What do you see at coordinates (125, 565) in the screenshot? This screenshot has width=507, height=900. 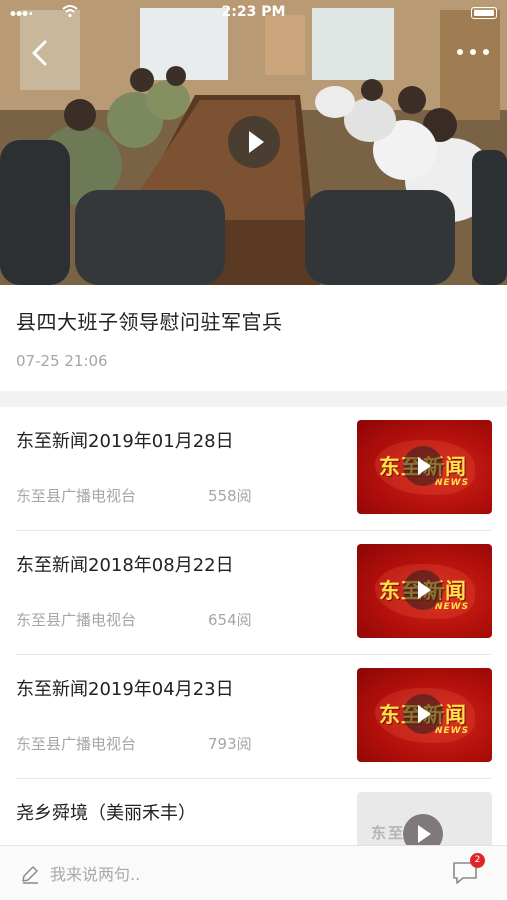 I see `news-title: 东至新闻2018年08月22日` at bounding box center [125, 565].